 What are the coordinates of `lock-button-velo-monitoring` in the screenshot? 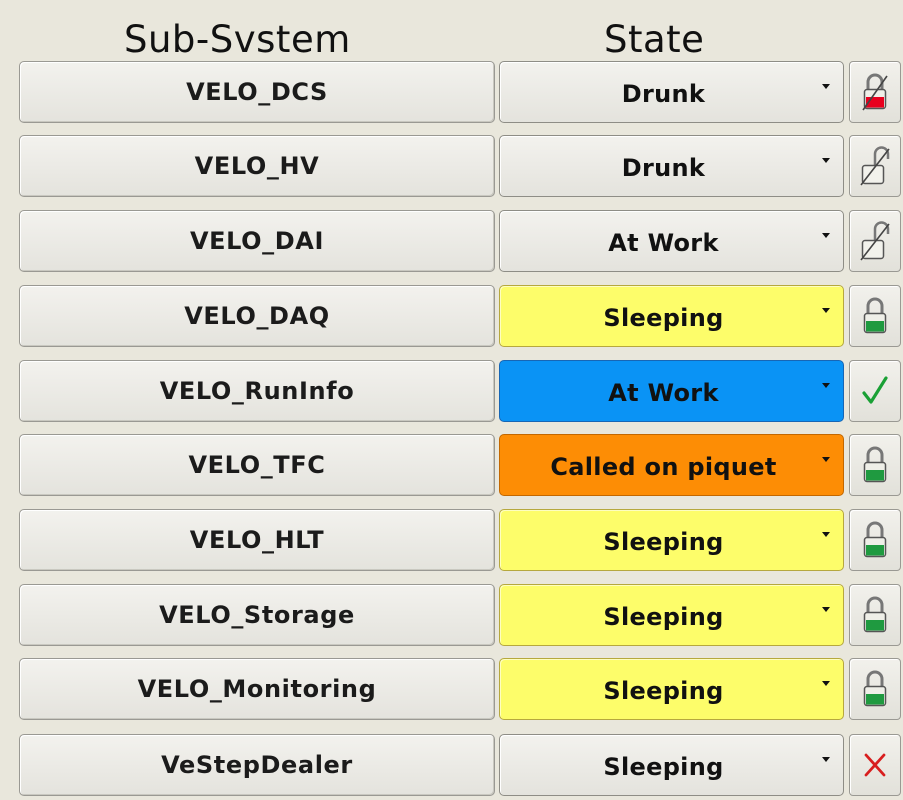 It's located at (875, 689).